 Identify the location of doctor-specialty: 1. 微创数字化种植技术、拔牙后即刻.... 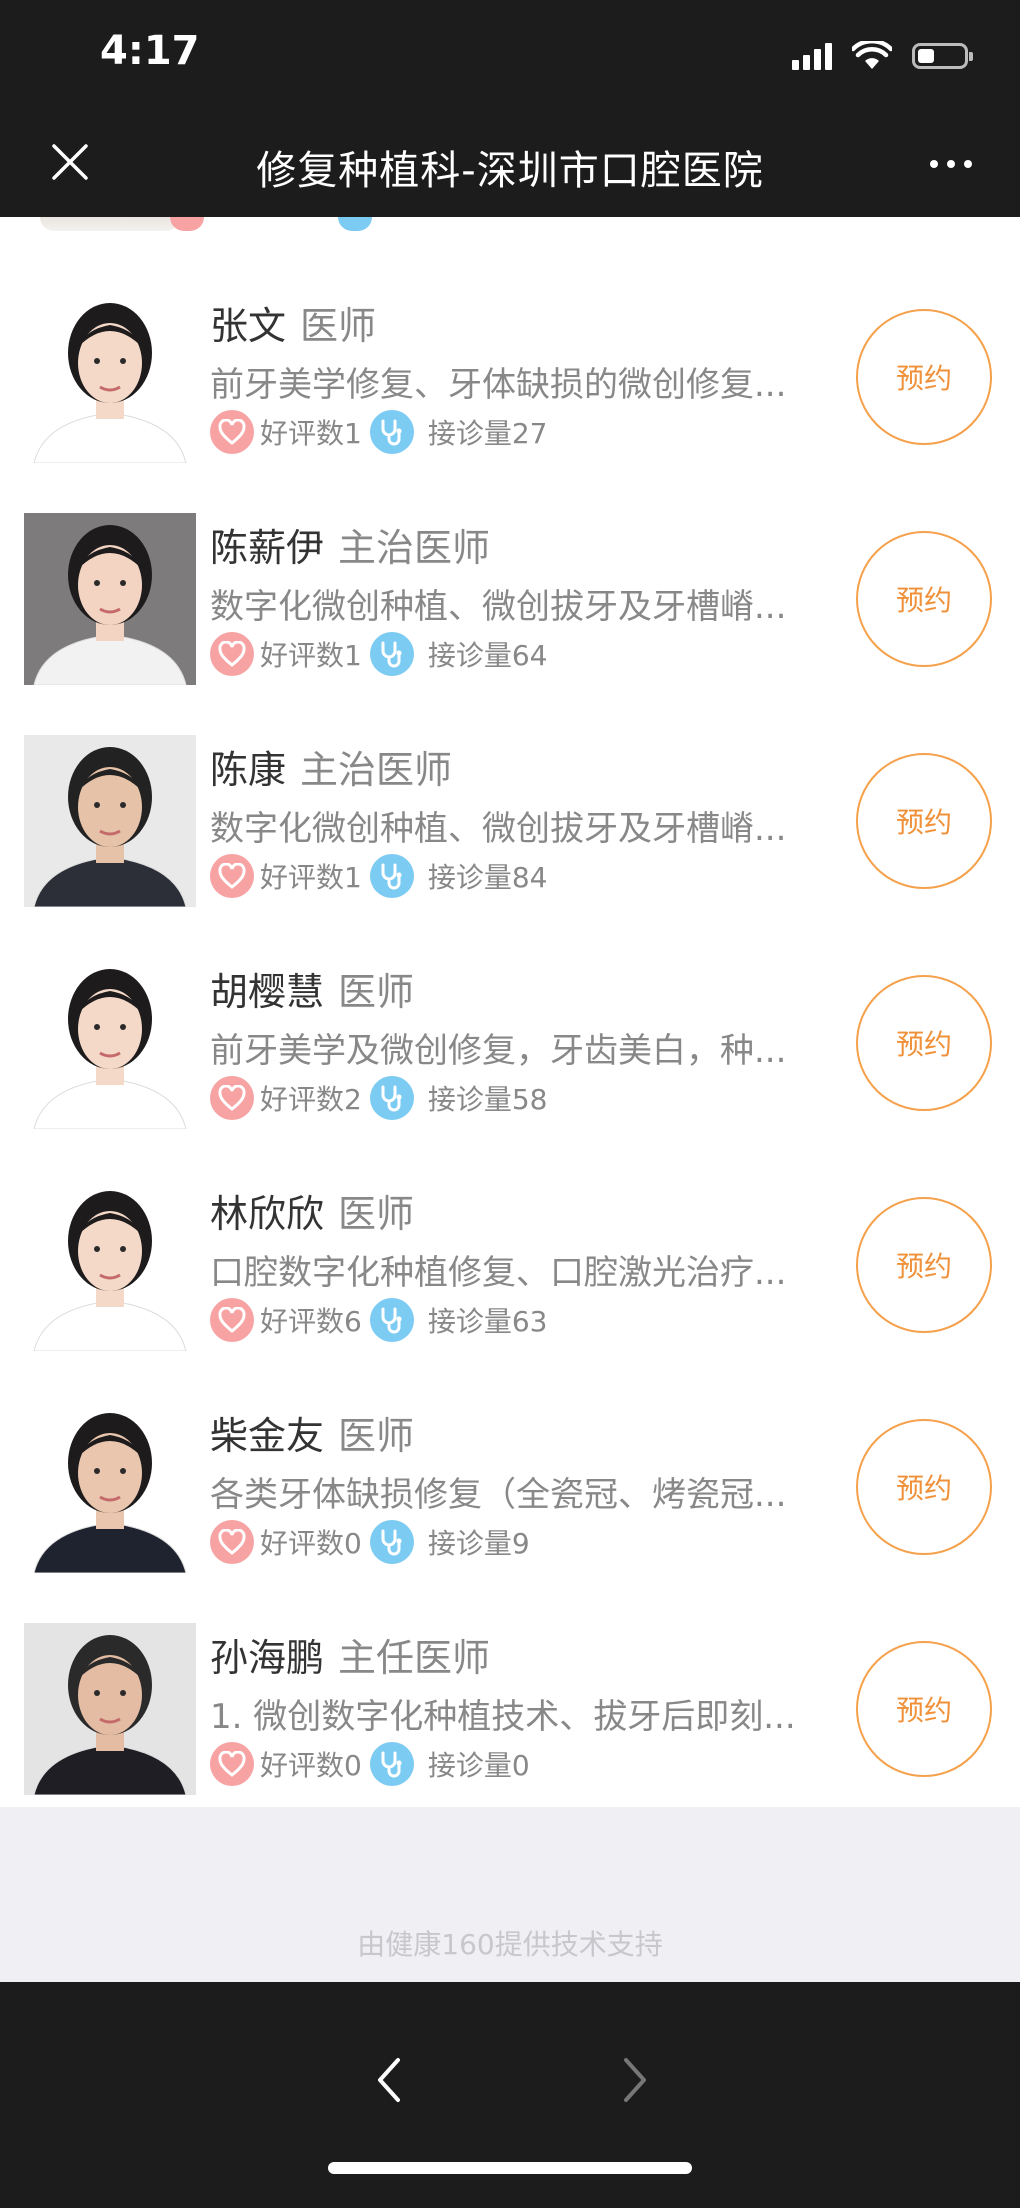
(503, 1717).